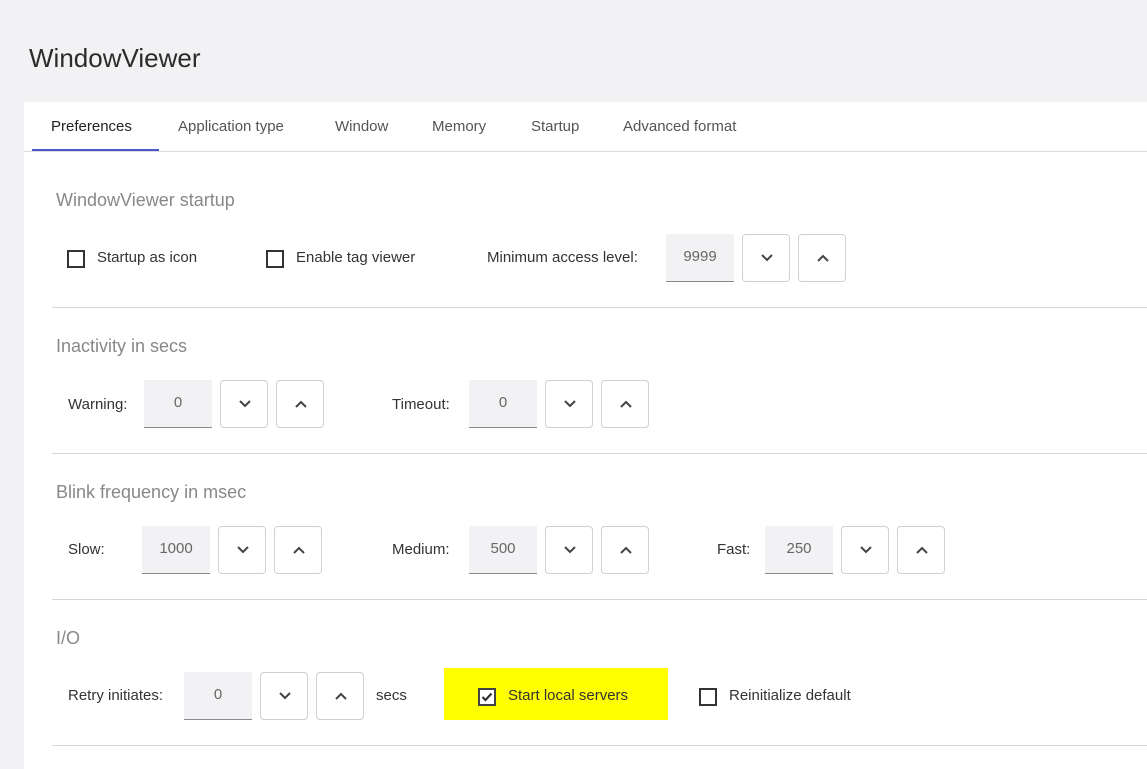 The width and height of the screenshot is (1147, 769). What do you see at coordinates (421, 404) in the screenshot?
I see `timeout-label: Timeout:` at bounding box center [421, 404].